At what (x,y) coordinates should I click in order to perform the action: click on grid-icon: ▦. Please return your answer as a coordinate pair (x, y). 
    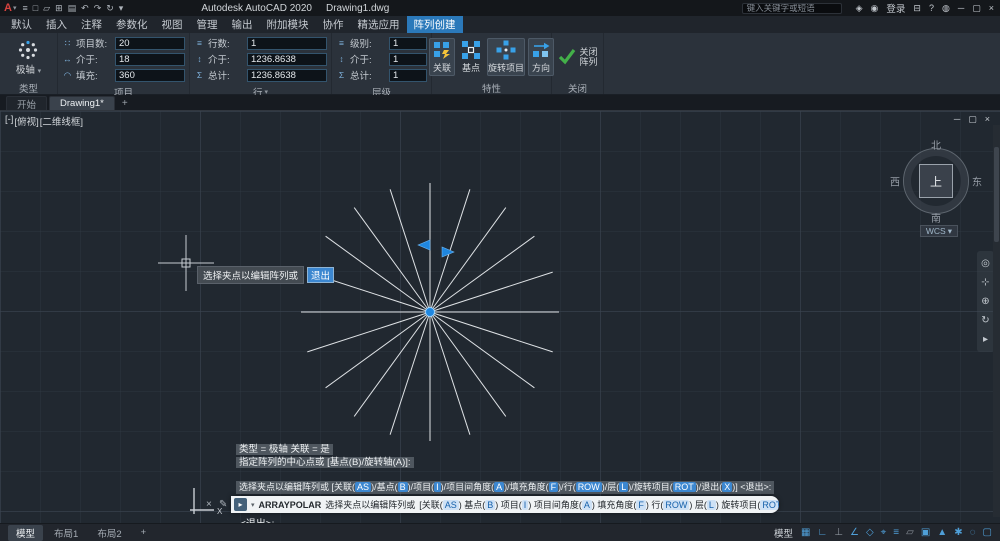
    Looking at the image, I should click on (805, 532).